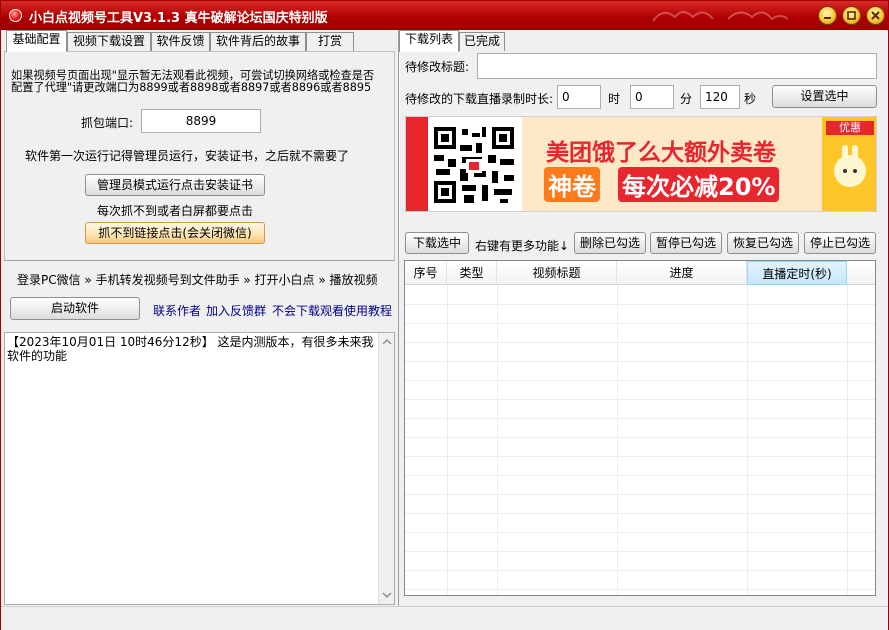 The height and width of the screenshot is (630, 889). Describe the element at coordinates (426, 273) in the screenshot. I see `column-header-index: 序号` at that location.